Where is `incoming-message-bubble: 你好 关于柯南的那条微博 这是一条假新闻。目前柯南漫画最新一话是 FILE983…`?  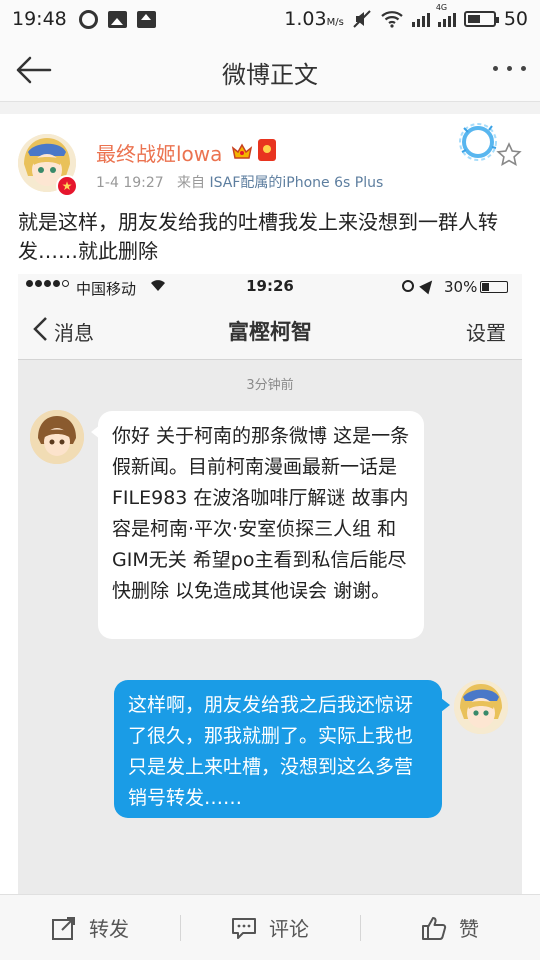
incoming-message-bubble: 你好 关于柯南的那条微博 这是一条假新闻。目前柯南漫画最新一话是 FILE983… is located at coordinates (257, 525).